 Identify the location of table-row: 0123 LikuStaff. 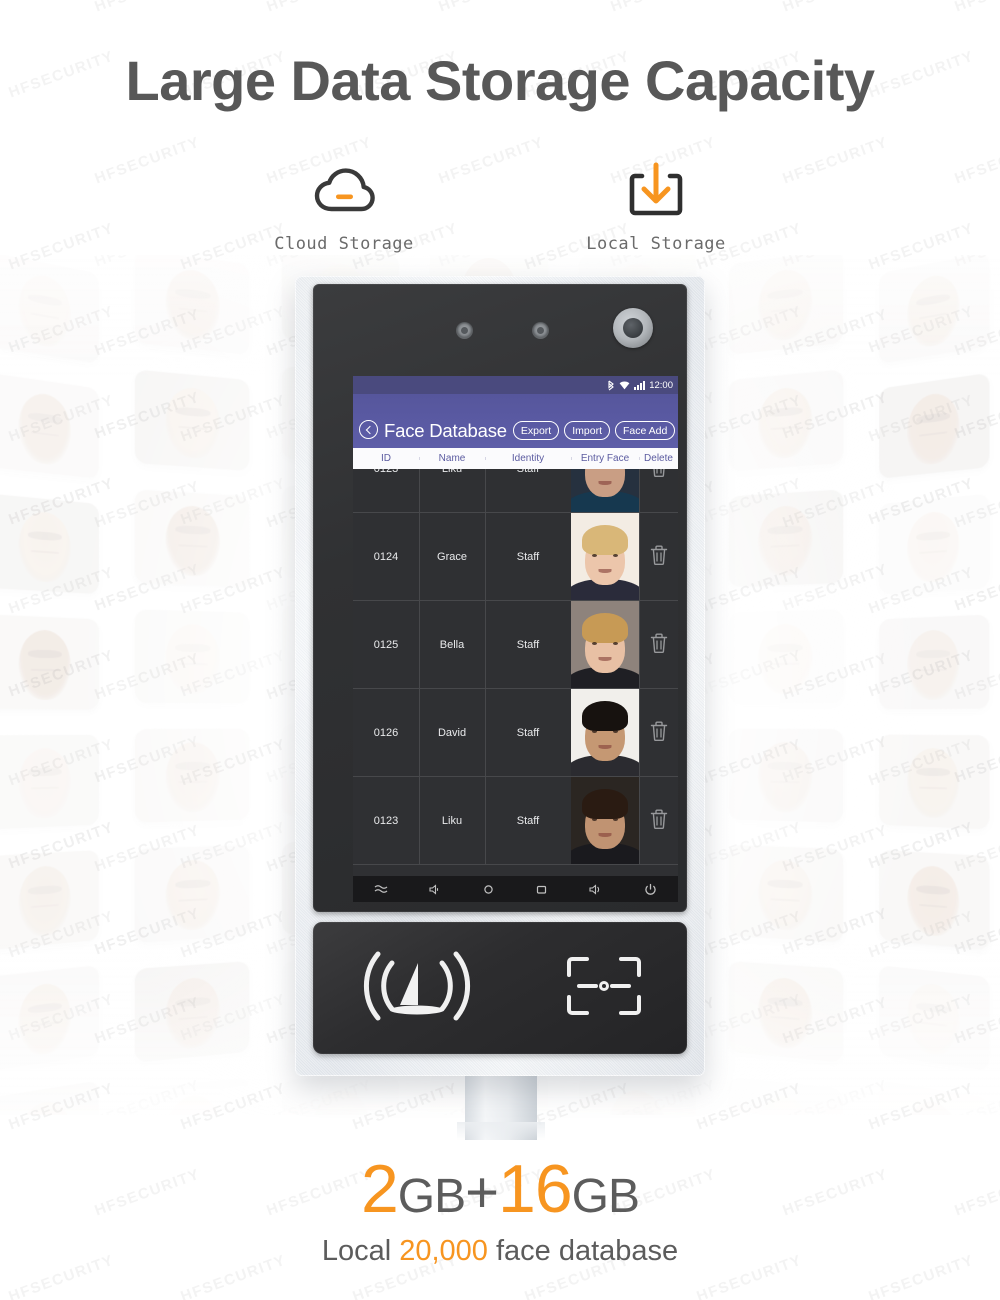
(515, 821).